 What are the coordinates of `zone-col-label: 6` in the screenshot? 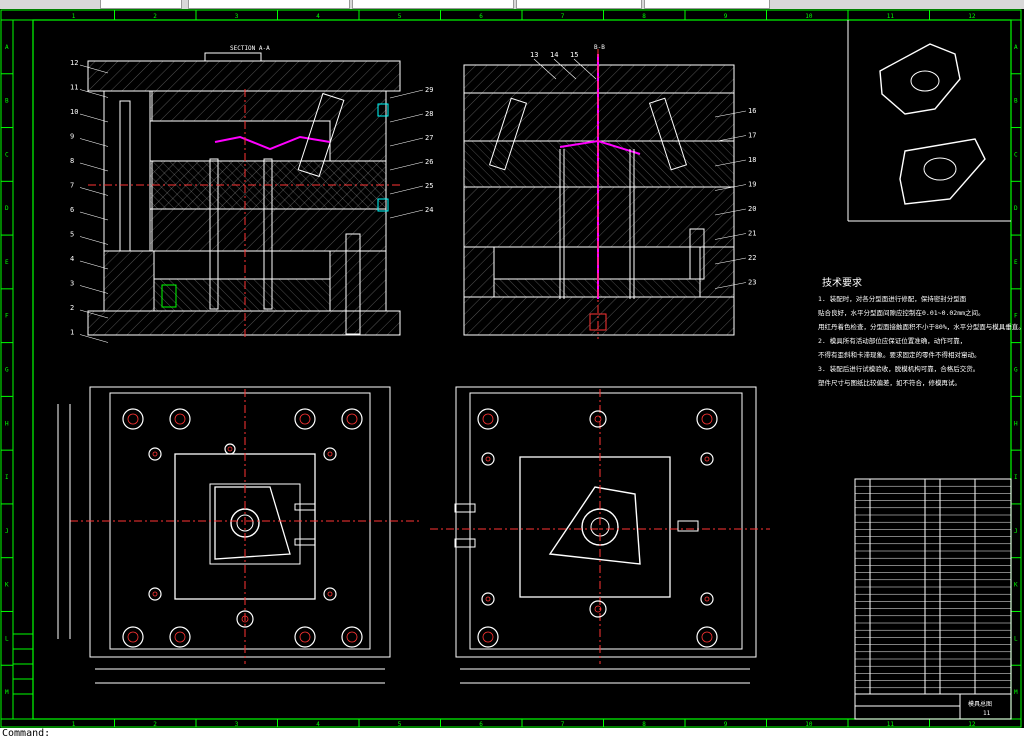 It's located at (481, 16).